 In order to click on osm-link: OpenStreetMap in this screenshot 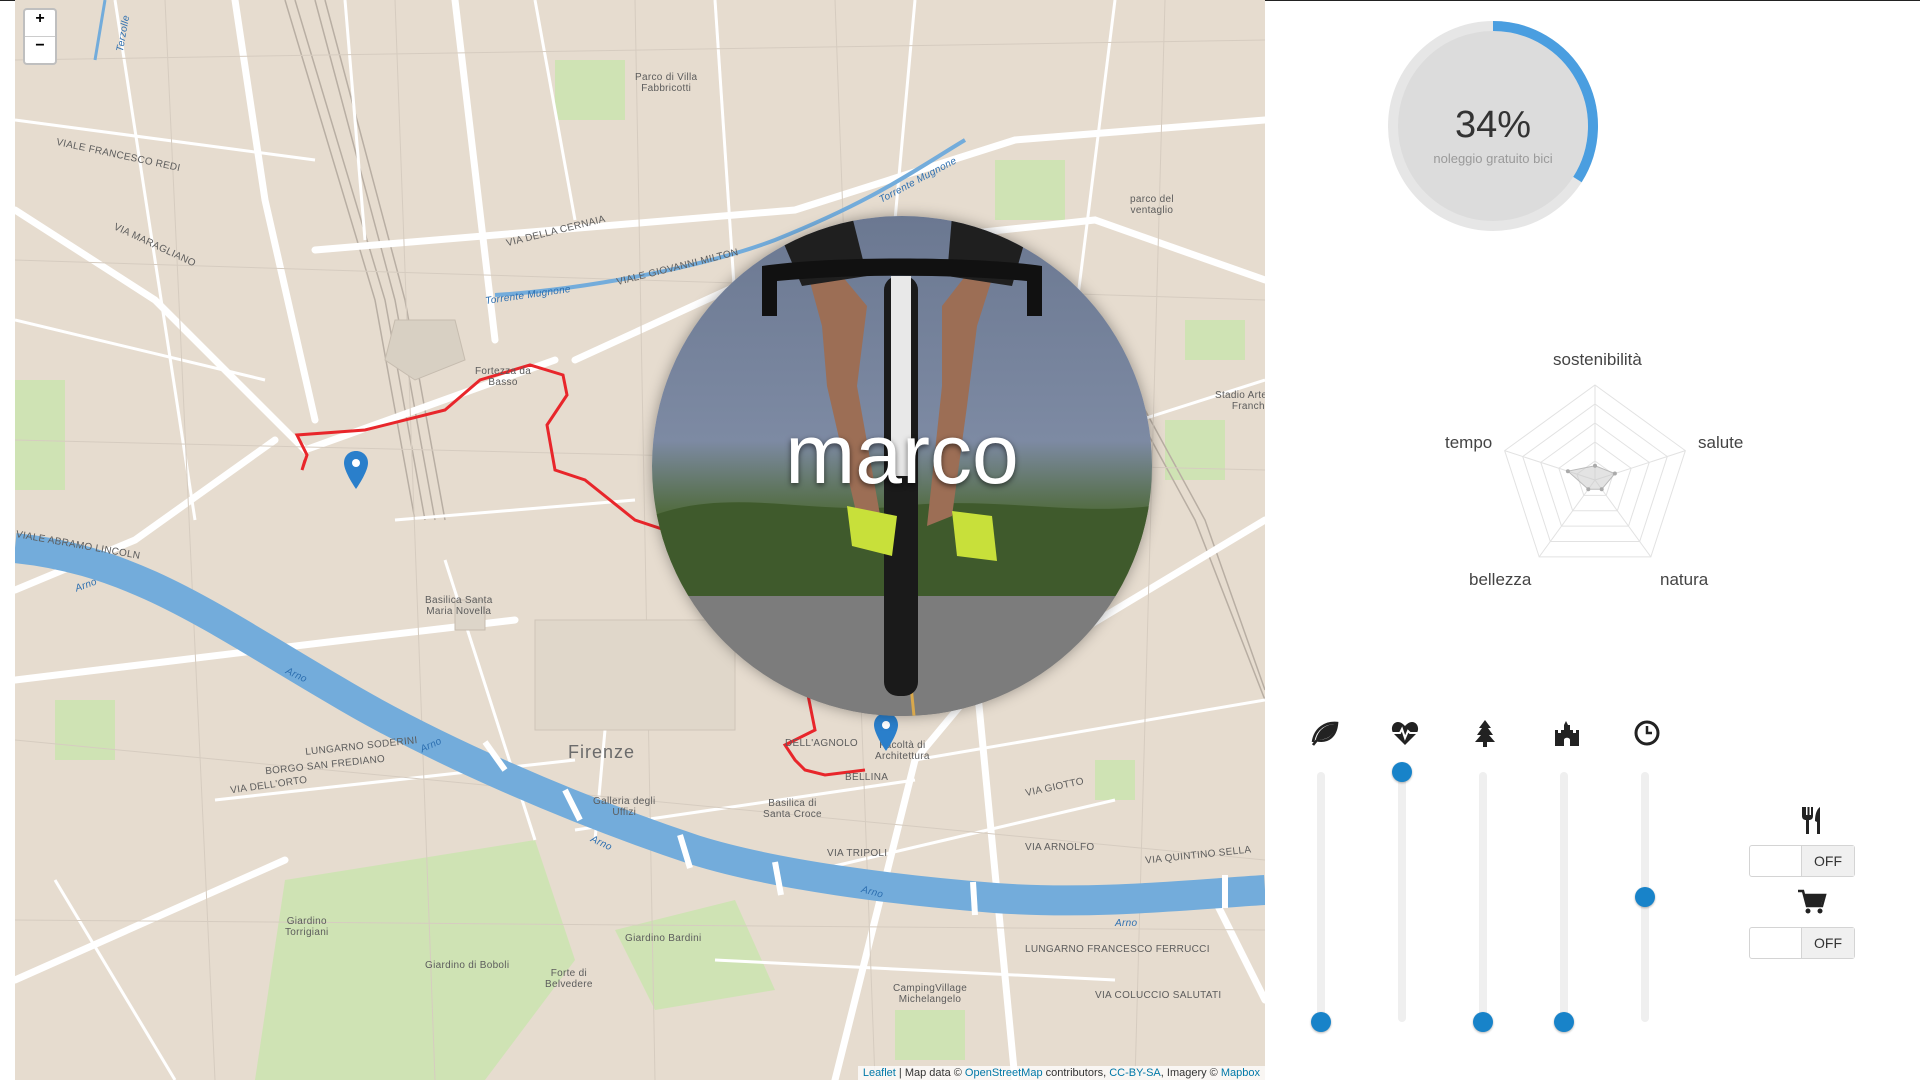, I will do `click(1004, 1073)`.